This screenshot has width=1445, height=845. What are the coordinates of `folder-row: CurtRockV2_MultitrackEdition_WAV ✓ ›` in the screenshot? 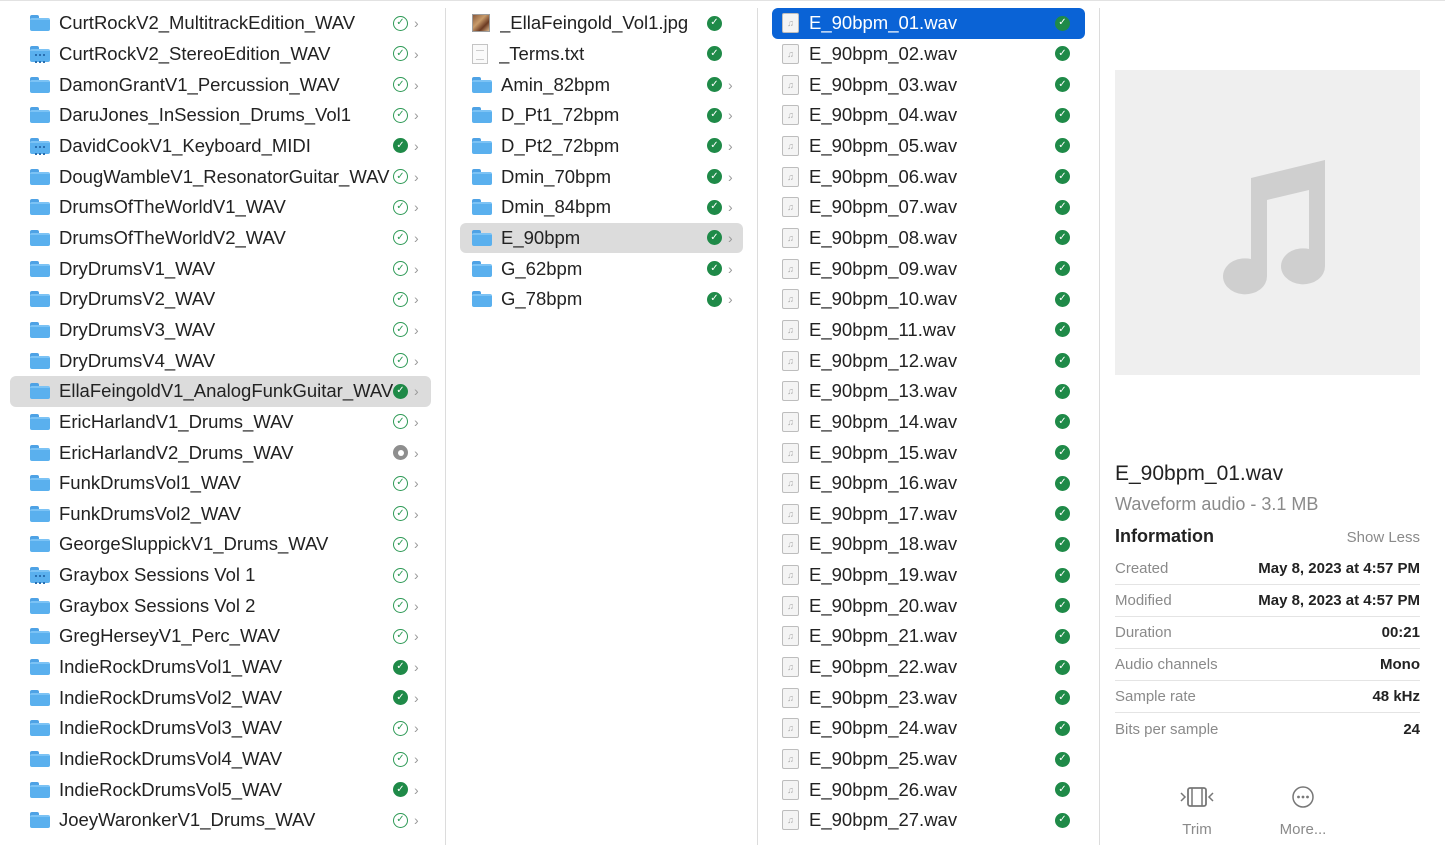 It's located at (220, 23).